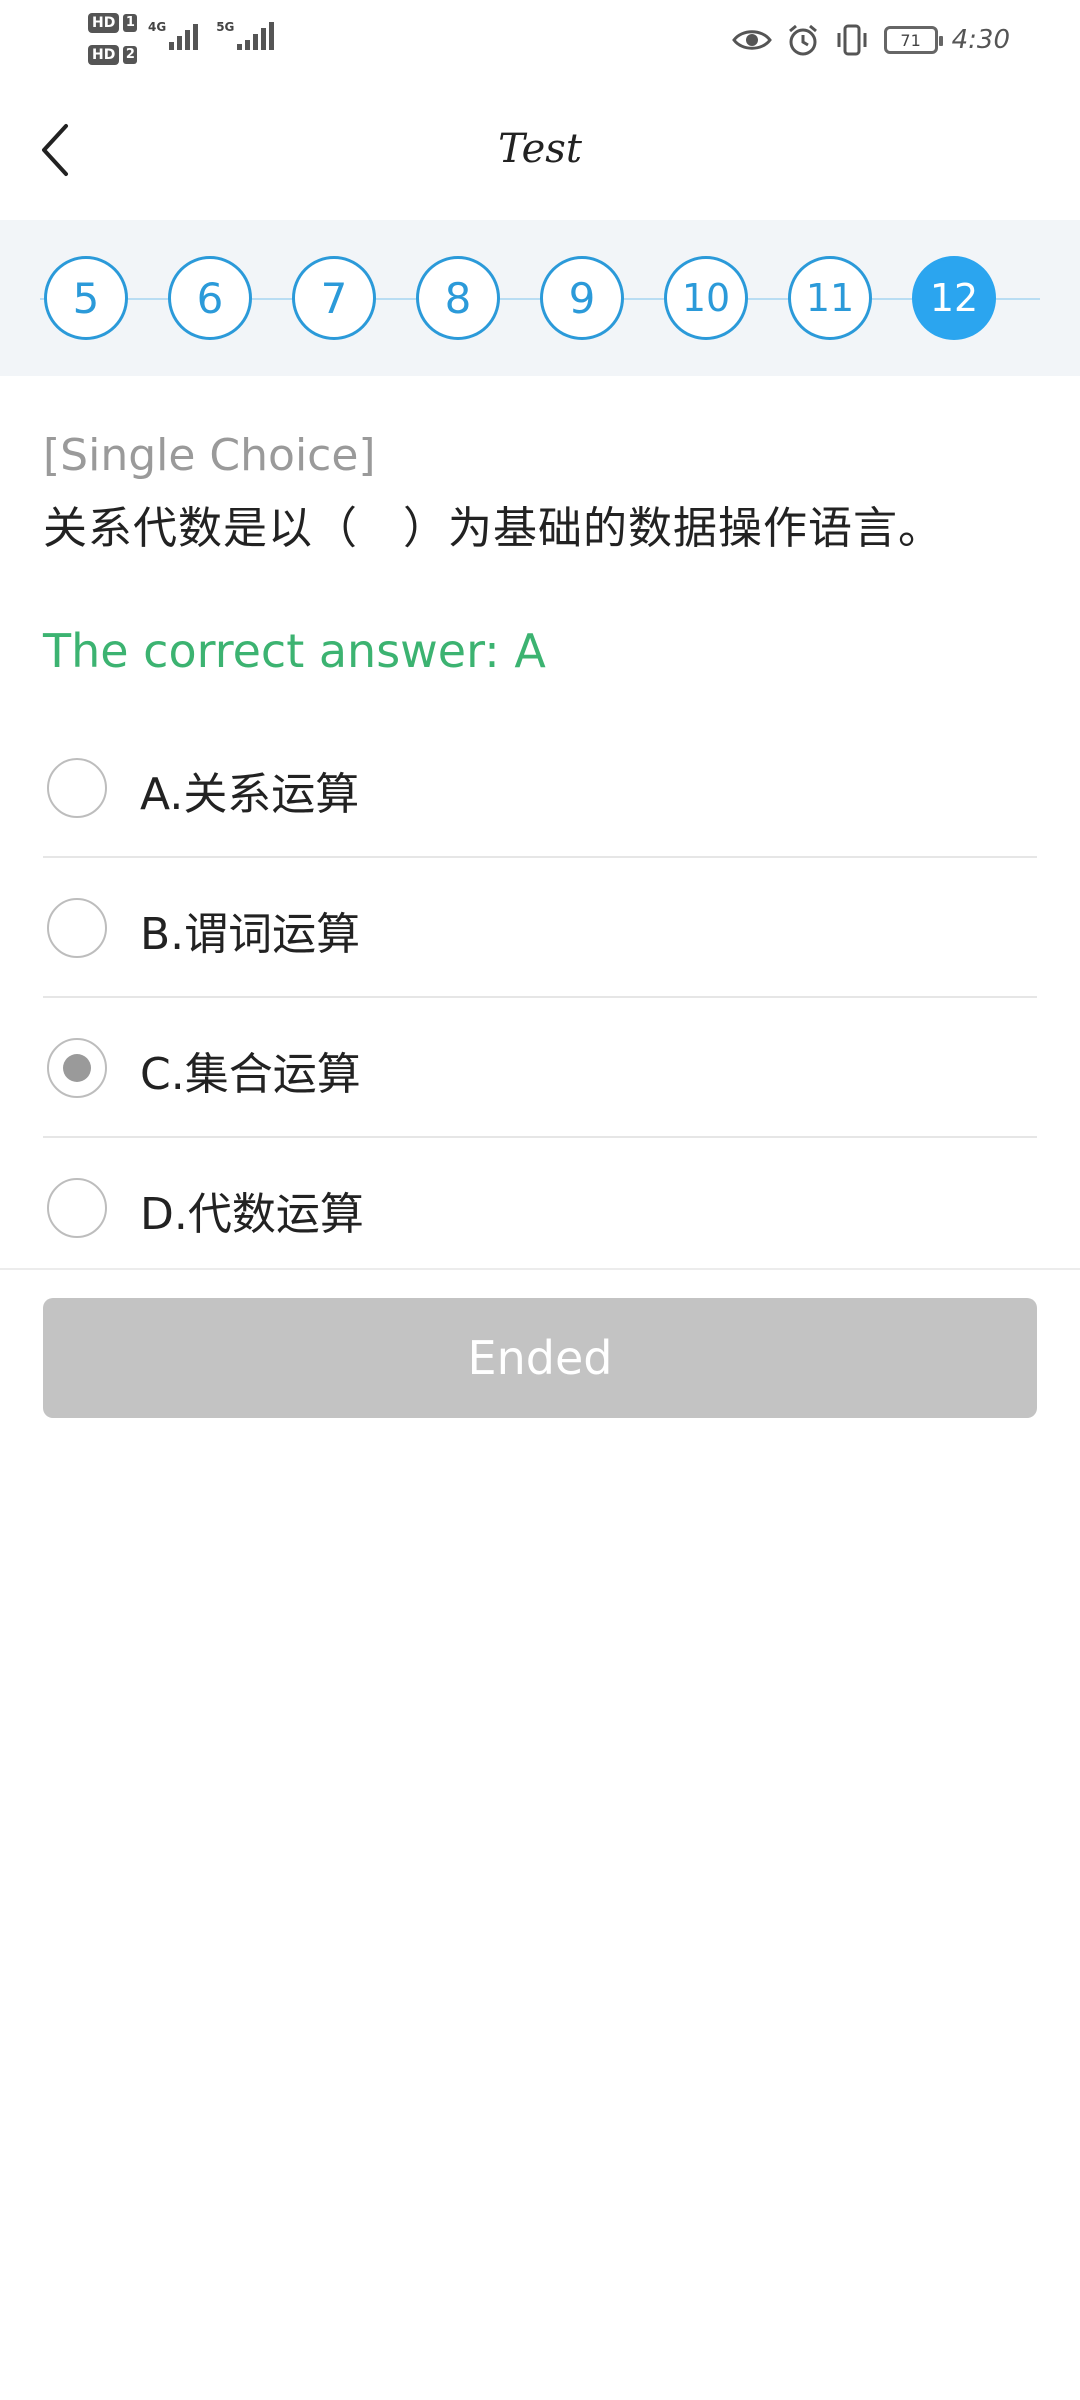 Image resolution: width=1080 pixels, height=2400 pixels. What do you see at coordinates (540, 1269) in the screenshot?
I see `divider` at bounding box center [540, 1269].